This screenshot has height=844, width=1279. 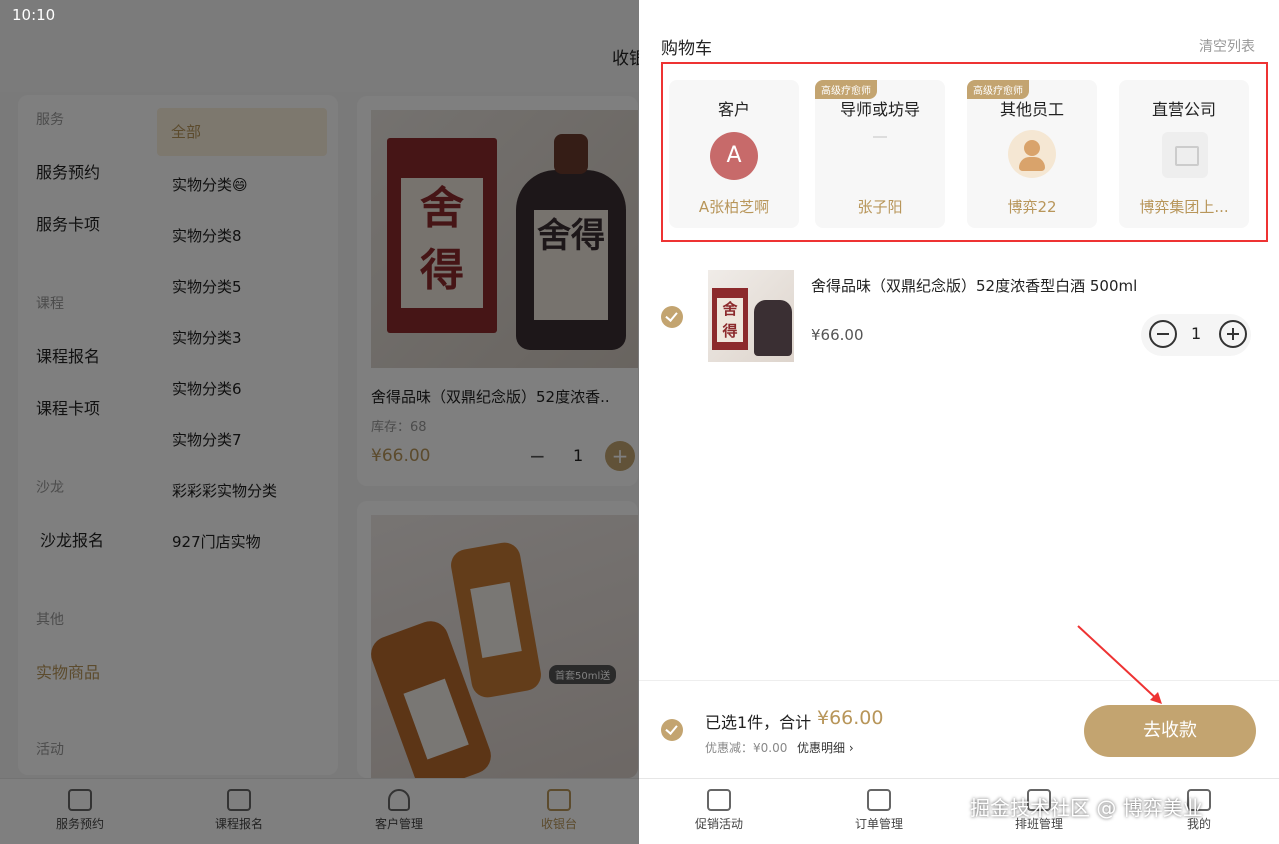 What do you see at coordinates (879, 811) in the screenshot?
I see `tab-orders: 订单管理` at bounding box center [879, 811].